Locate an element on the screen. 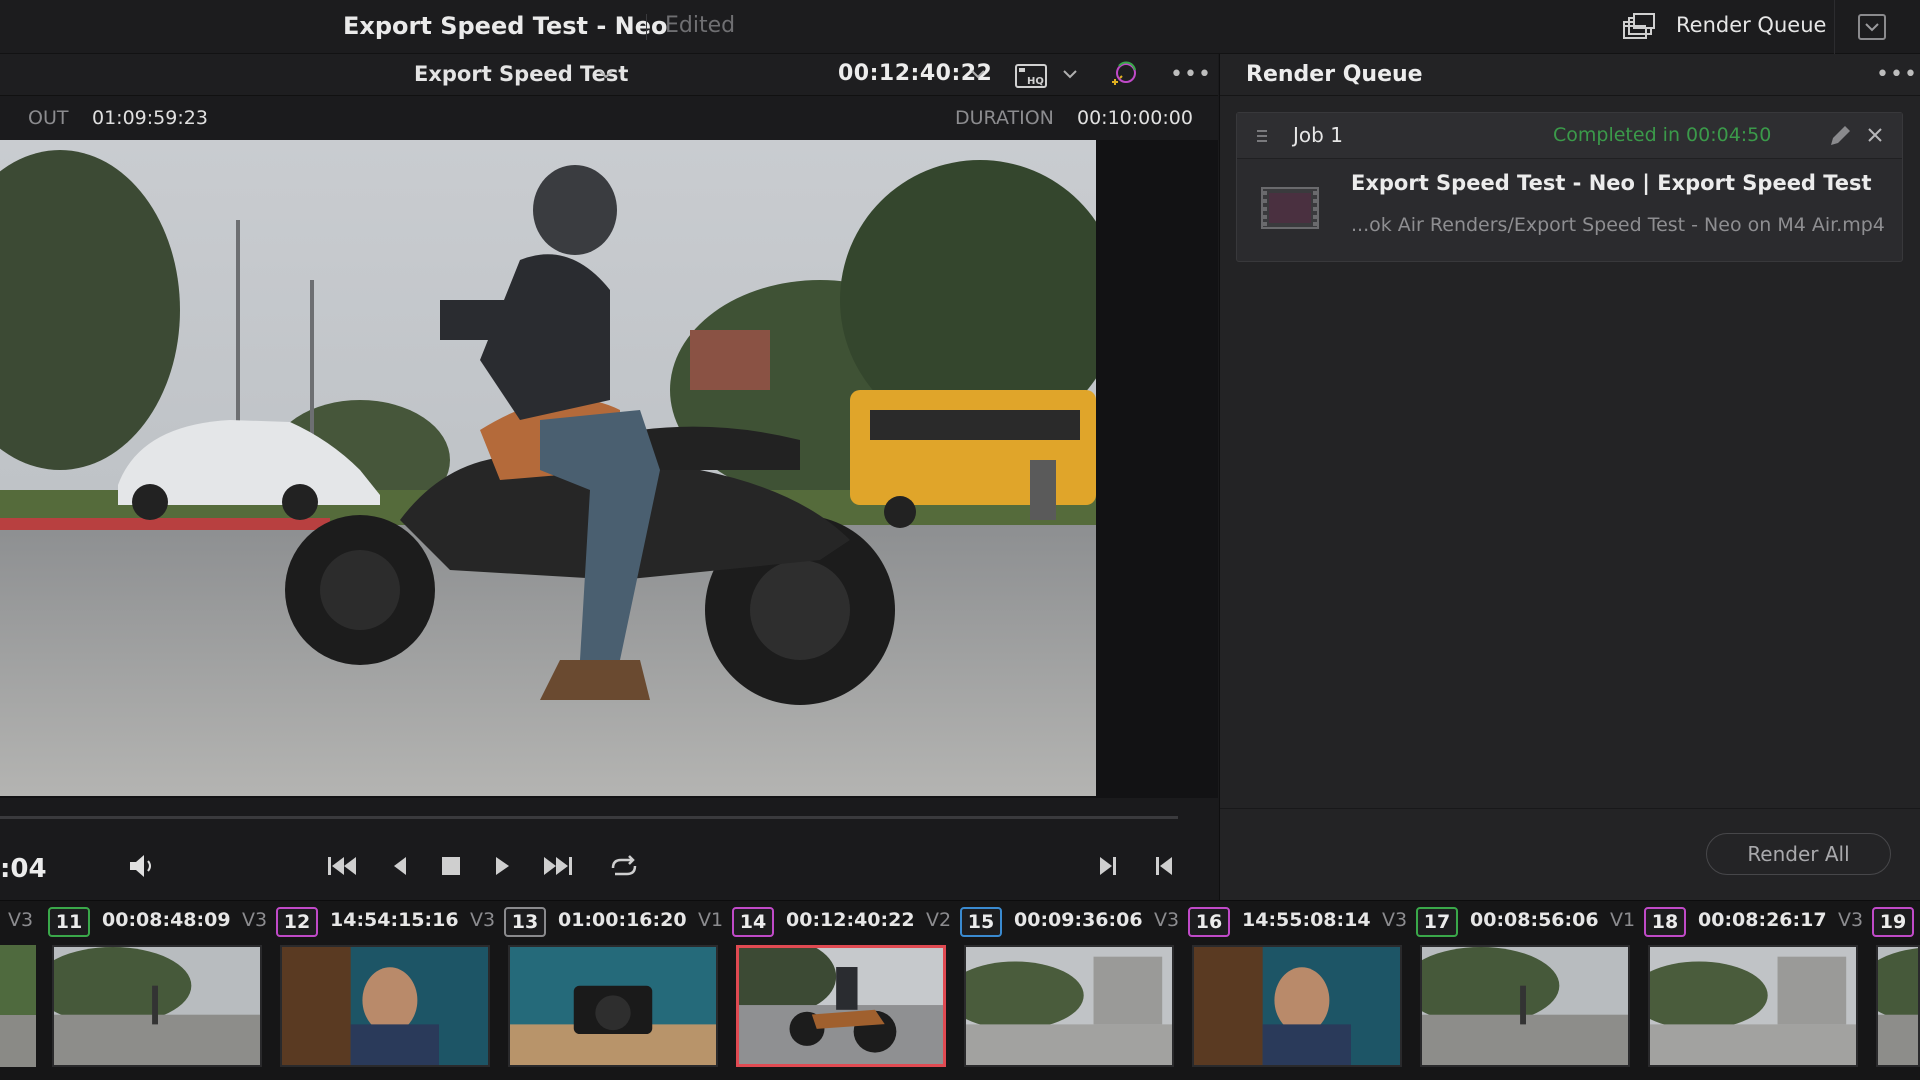  current-timecode: :04 is located at coordinates (23, 869).